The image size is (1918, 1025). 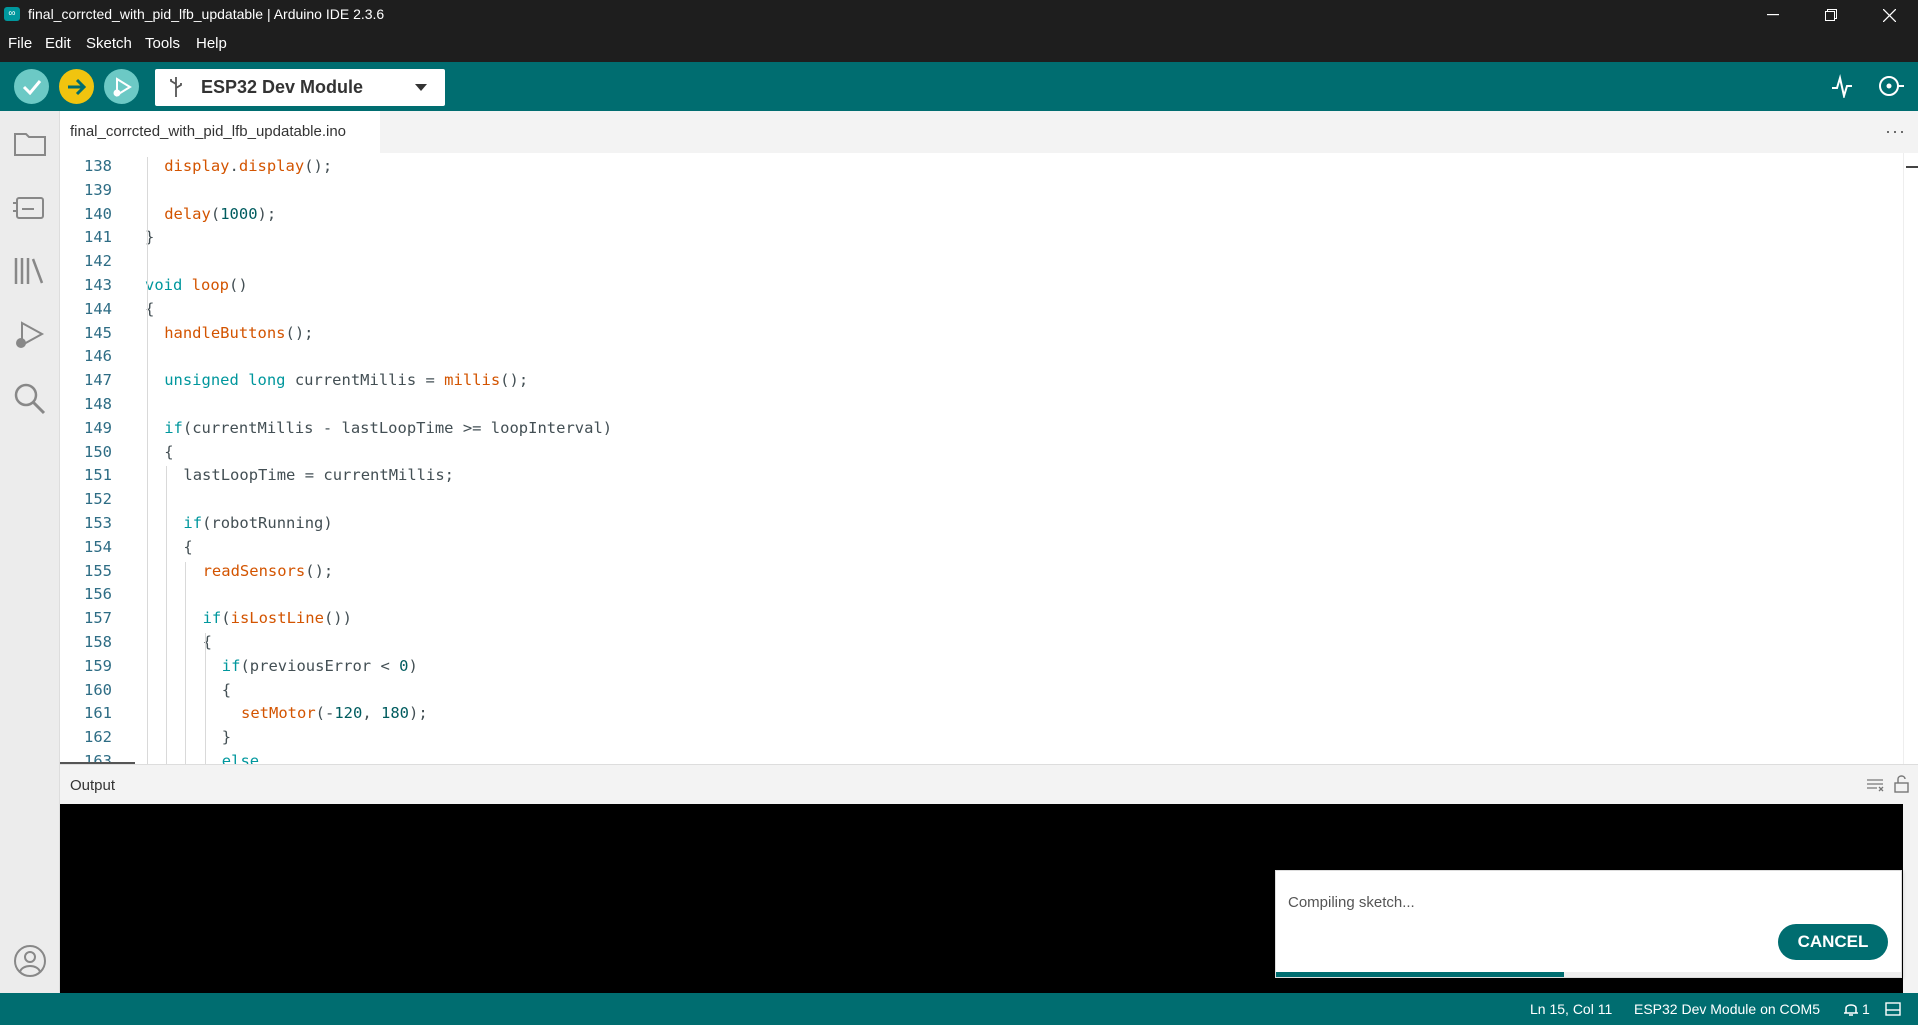 I want to click on cursor-position: Ln 15, Col 11, so click(x=1571, y=1009).